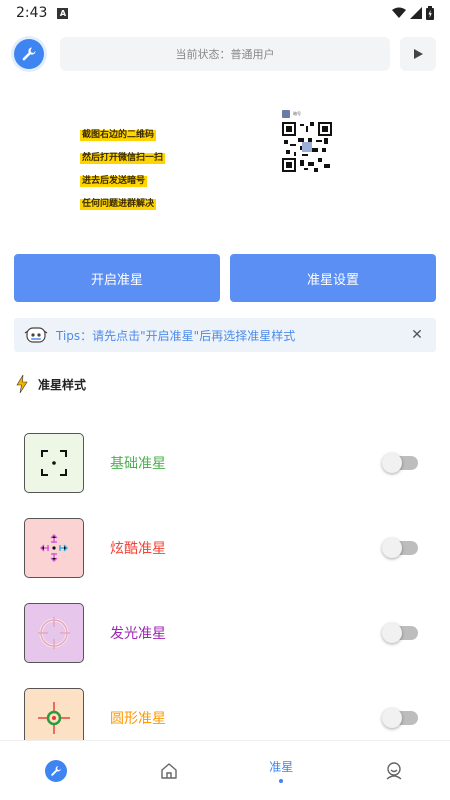  What do you see at coordinates (229, 547) in the screenshot?
I see `style-row-cool: 炫酷准星` at bounding box center [229, 547].